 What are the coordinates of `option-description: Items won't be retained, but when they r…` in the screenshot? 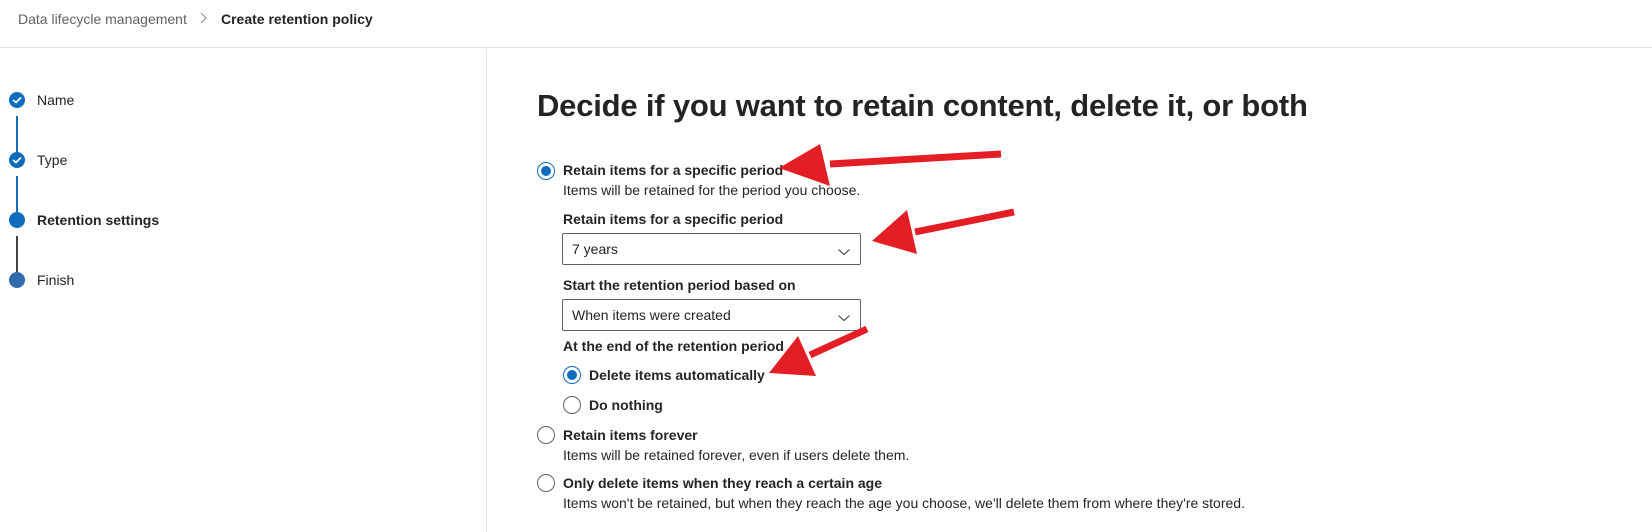 It's located at (904, 503).